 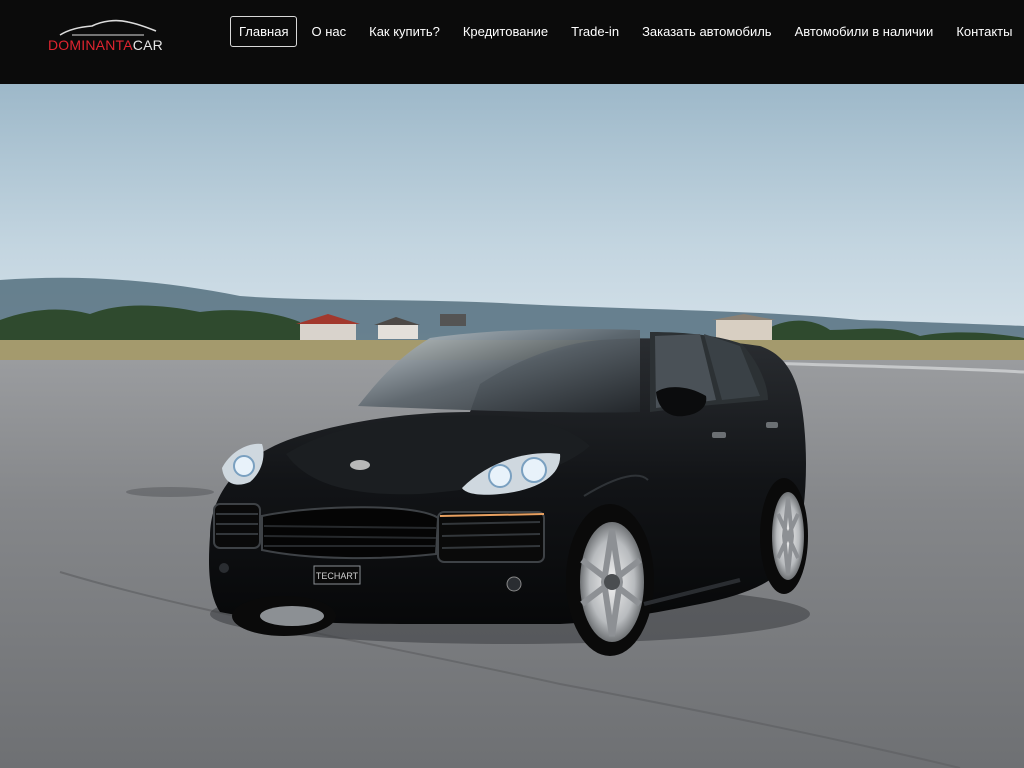 I want to click on trees-left, so click(x=150, y=325).